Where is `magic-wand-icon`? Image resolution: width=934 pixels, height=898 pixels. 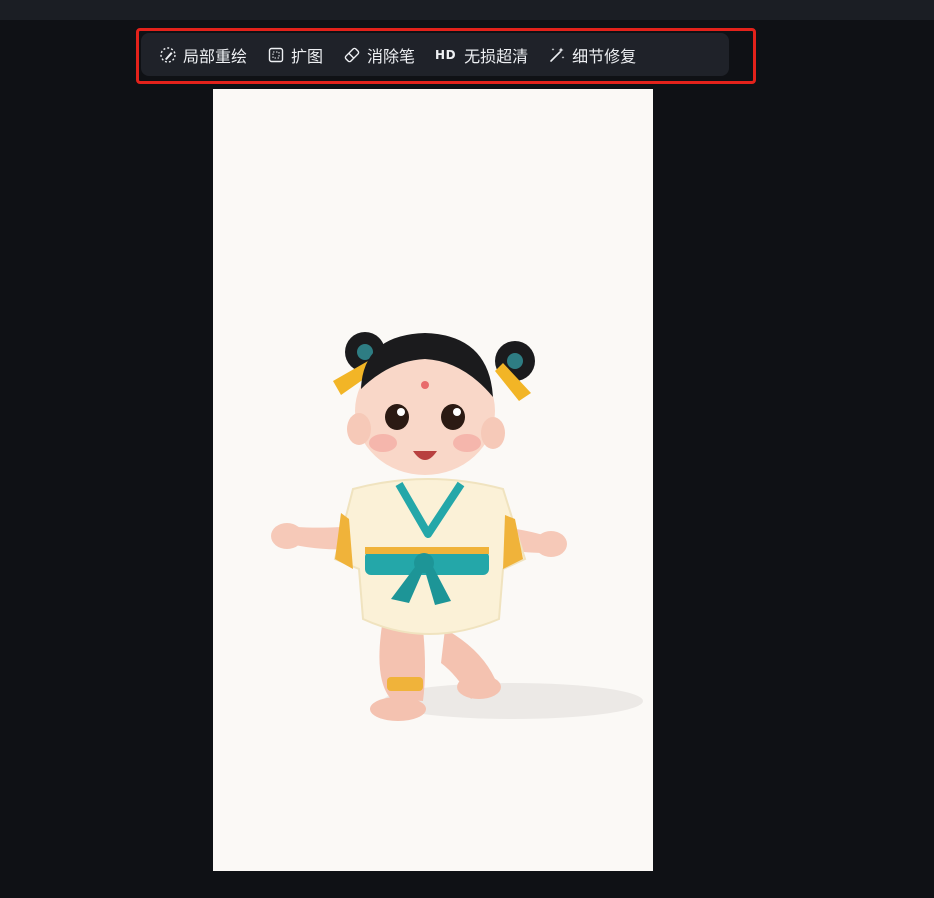 magic-wand-icon is located at coordinates (557, 55).